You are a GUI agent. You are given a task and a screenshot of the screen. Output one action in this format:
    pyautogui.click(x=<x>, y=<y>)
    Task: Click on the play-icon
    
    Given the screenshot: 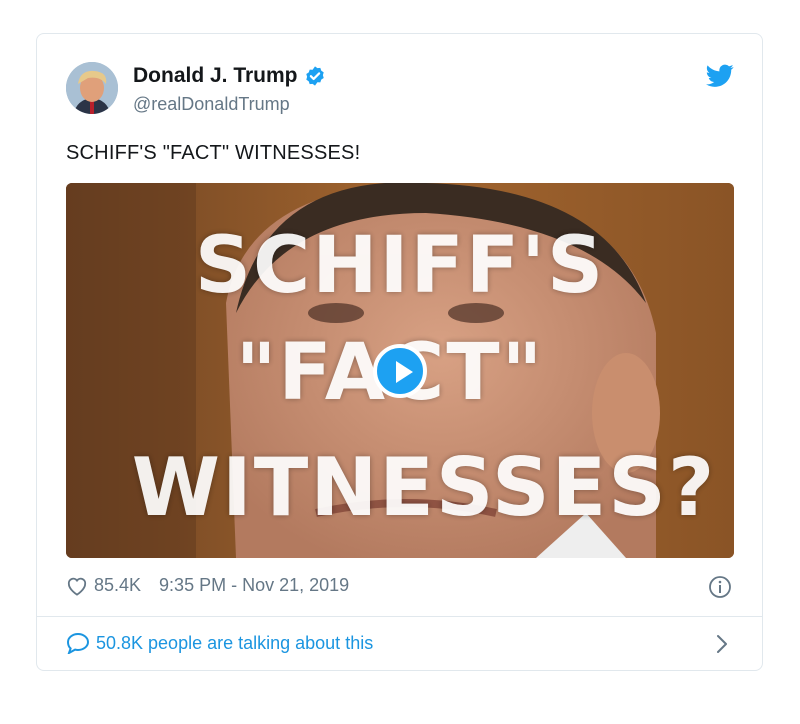 What is the action you would take?
    pyautogui.click(x=400, y=371)
    